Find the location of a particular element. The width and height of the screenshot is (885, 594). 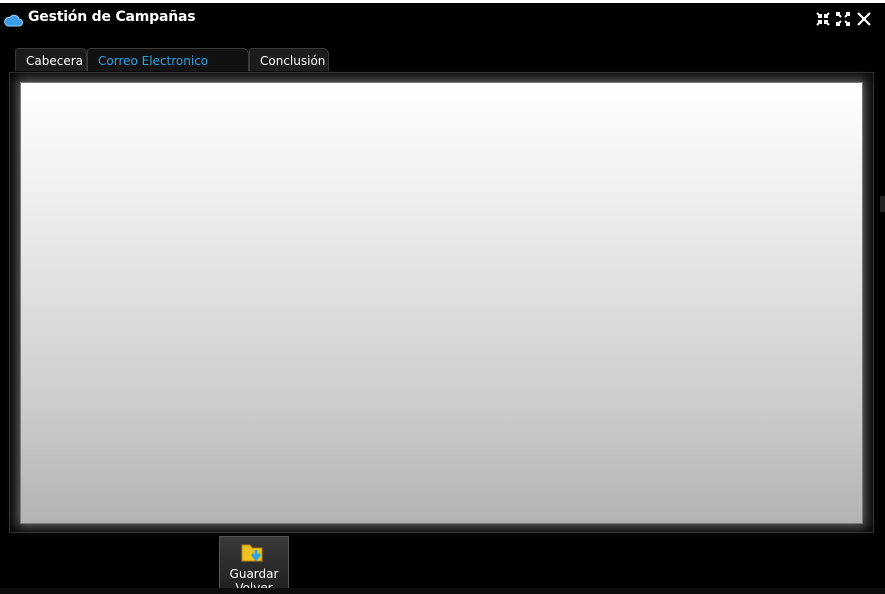

close-icon is located at coordinates (864, 19).